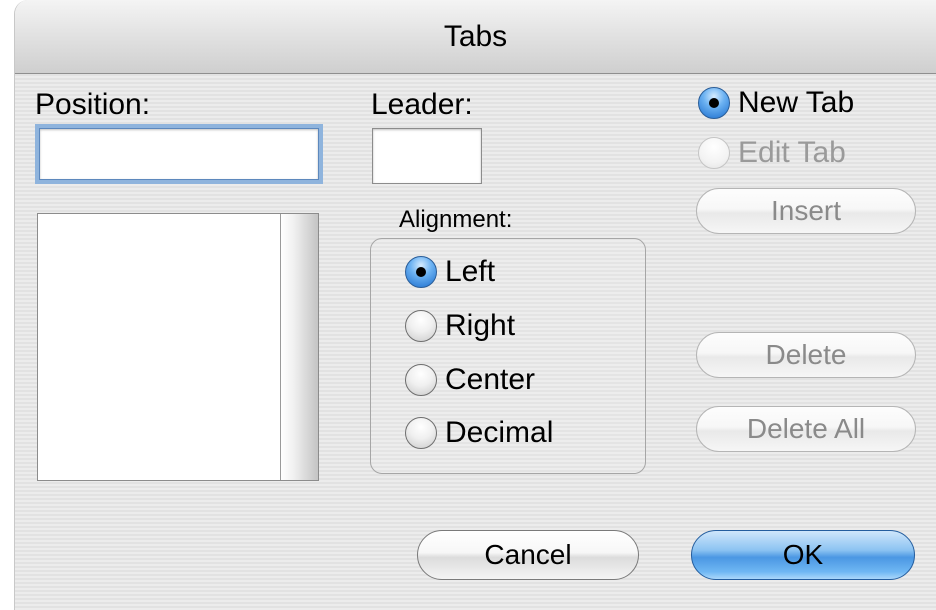 Image resolution: width=936 pixels, height=610 pixels. What do you see at coordinates (299, 347) in the screenshot?
I see `list-scrollbar` at bounding box center [299, 347].